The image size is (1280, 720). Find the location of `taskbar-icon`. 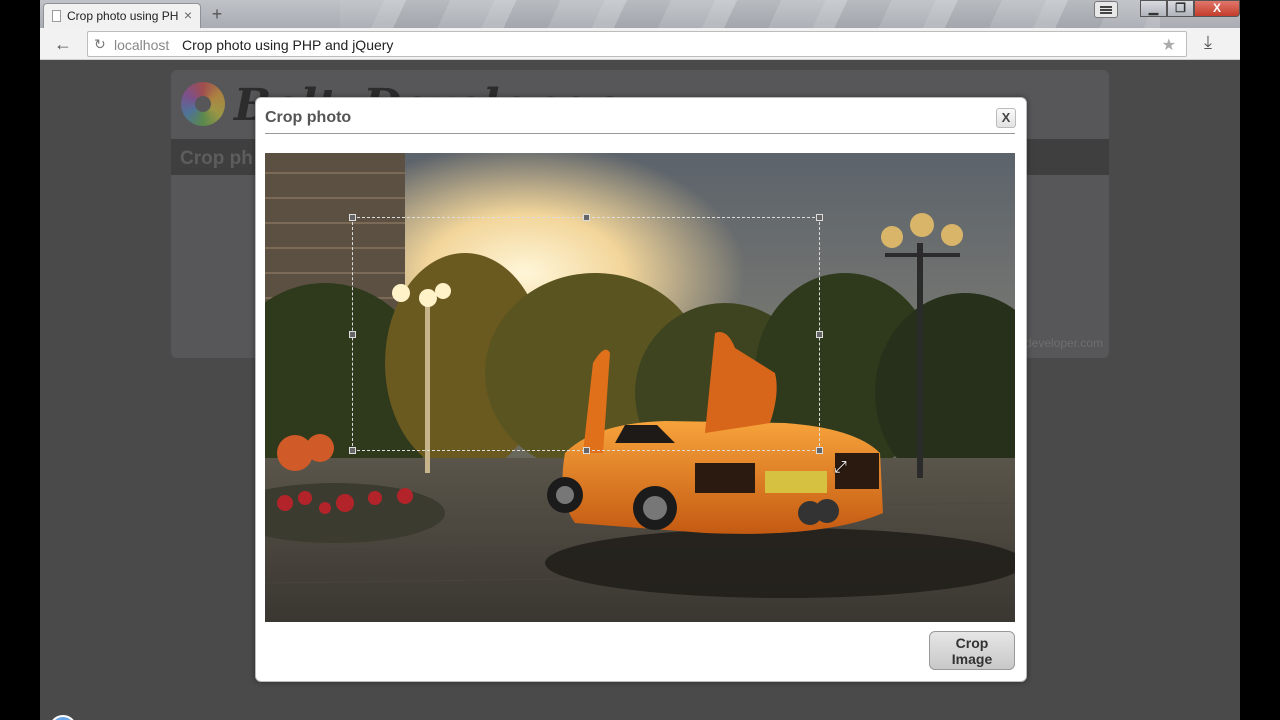

taskbar-icon is located at coordinates (63, 717).